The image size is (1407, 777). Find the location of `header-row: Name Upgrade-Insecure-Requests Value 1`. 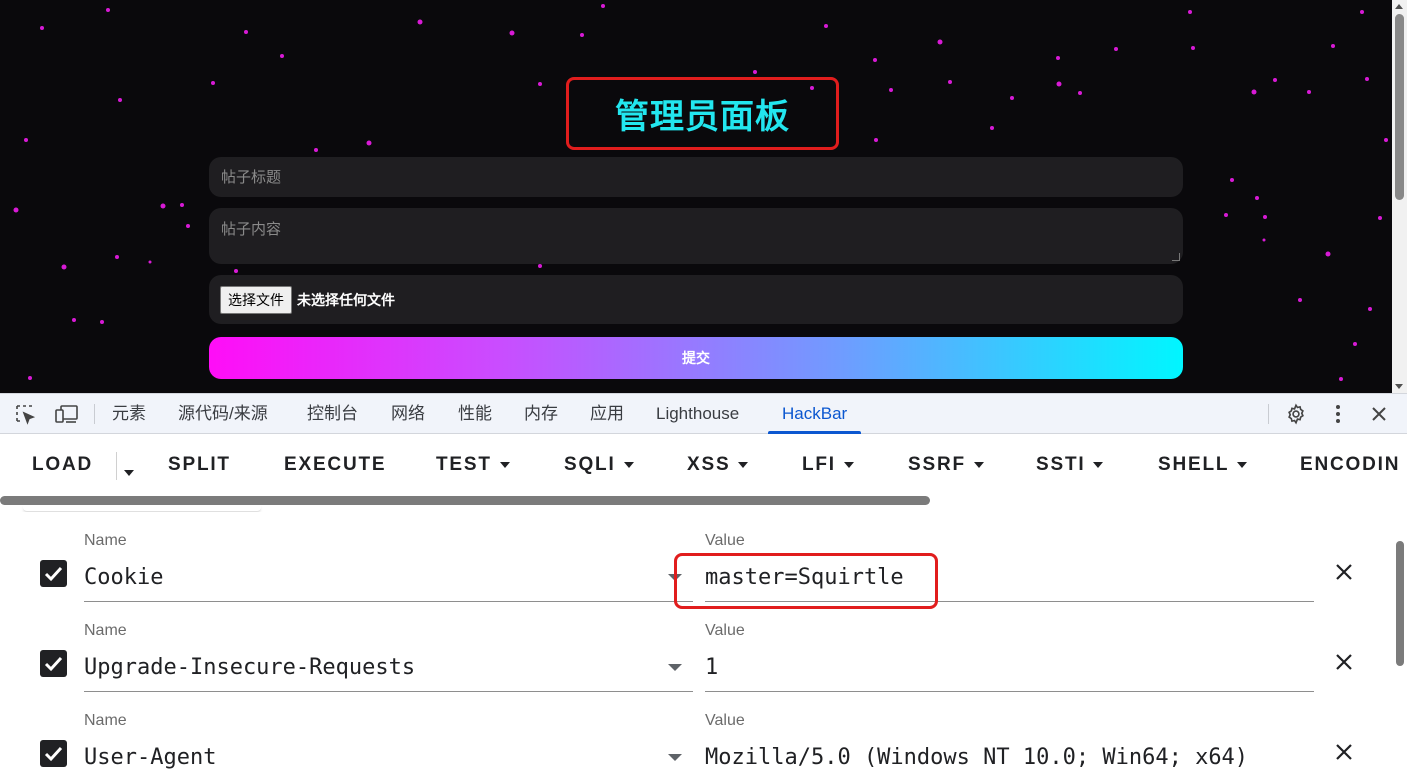

header-row: Name Upgrade-Insecure-Requests Value 1 is located at coordinates (696, 647).